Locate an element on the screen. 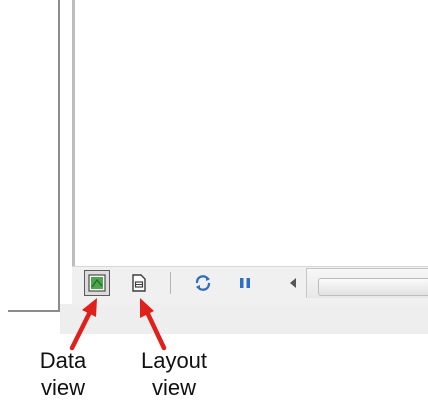  layout-view-caption-line1: Layout is located at coordinates (174, 360).